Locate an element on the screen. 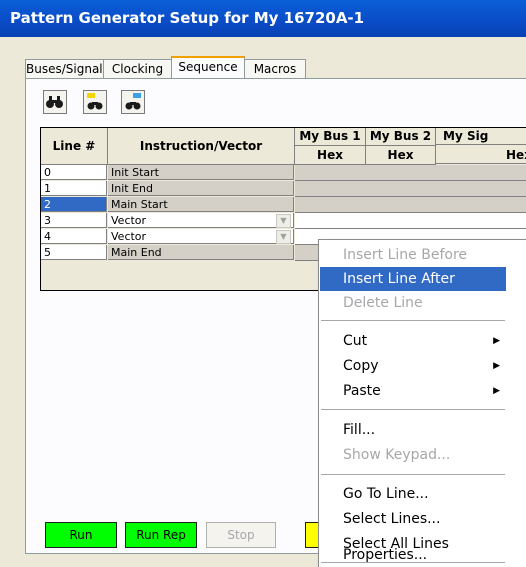 This screenshot has height=567, width=526. table-row: 1 Init End is located at coordinates (283, 189).